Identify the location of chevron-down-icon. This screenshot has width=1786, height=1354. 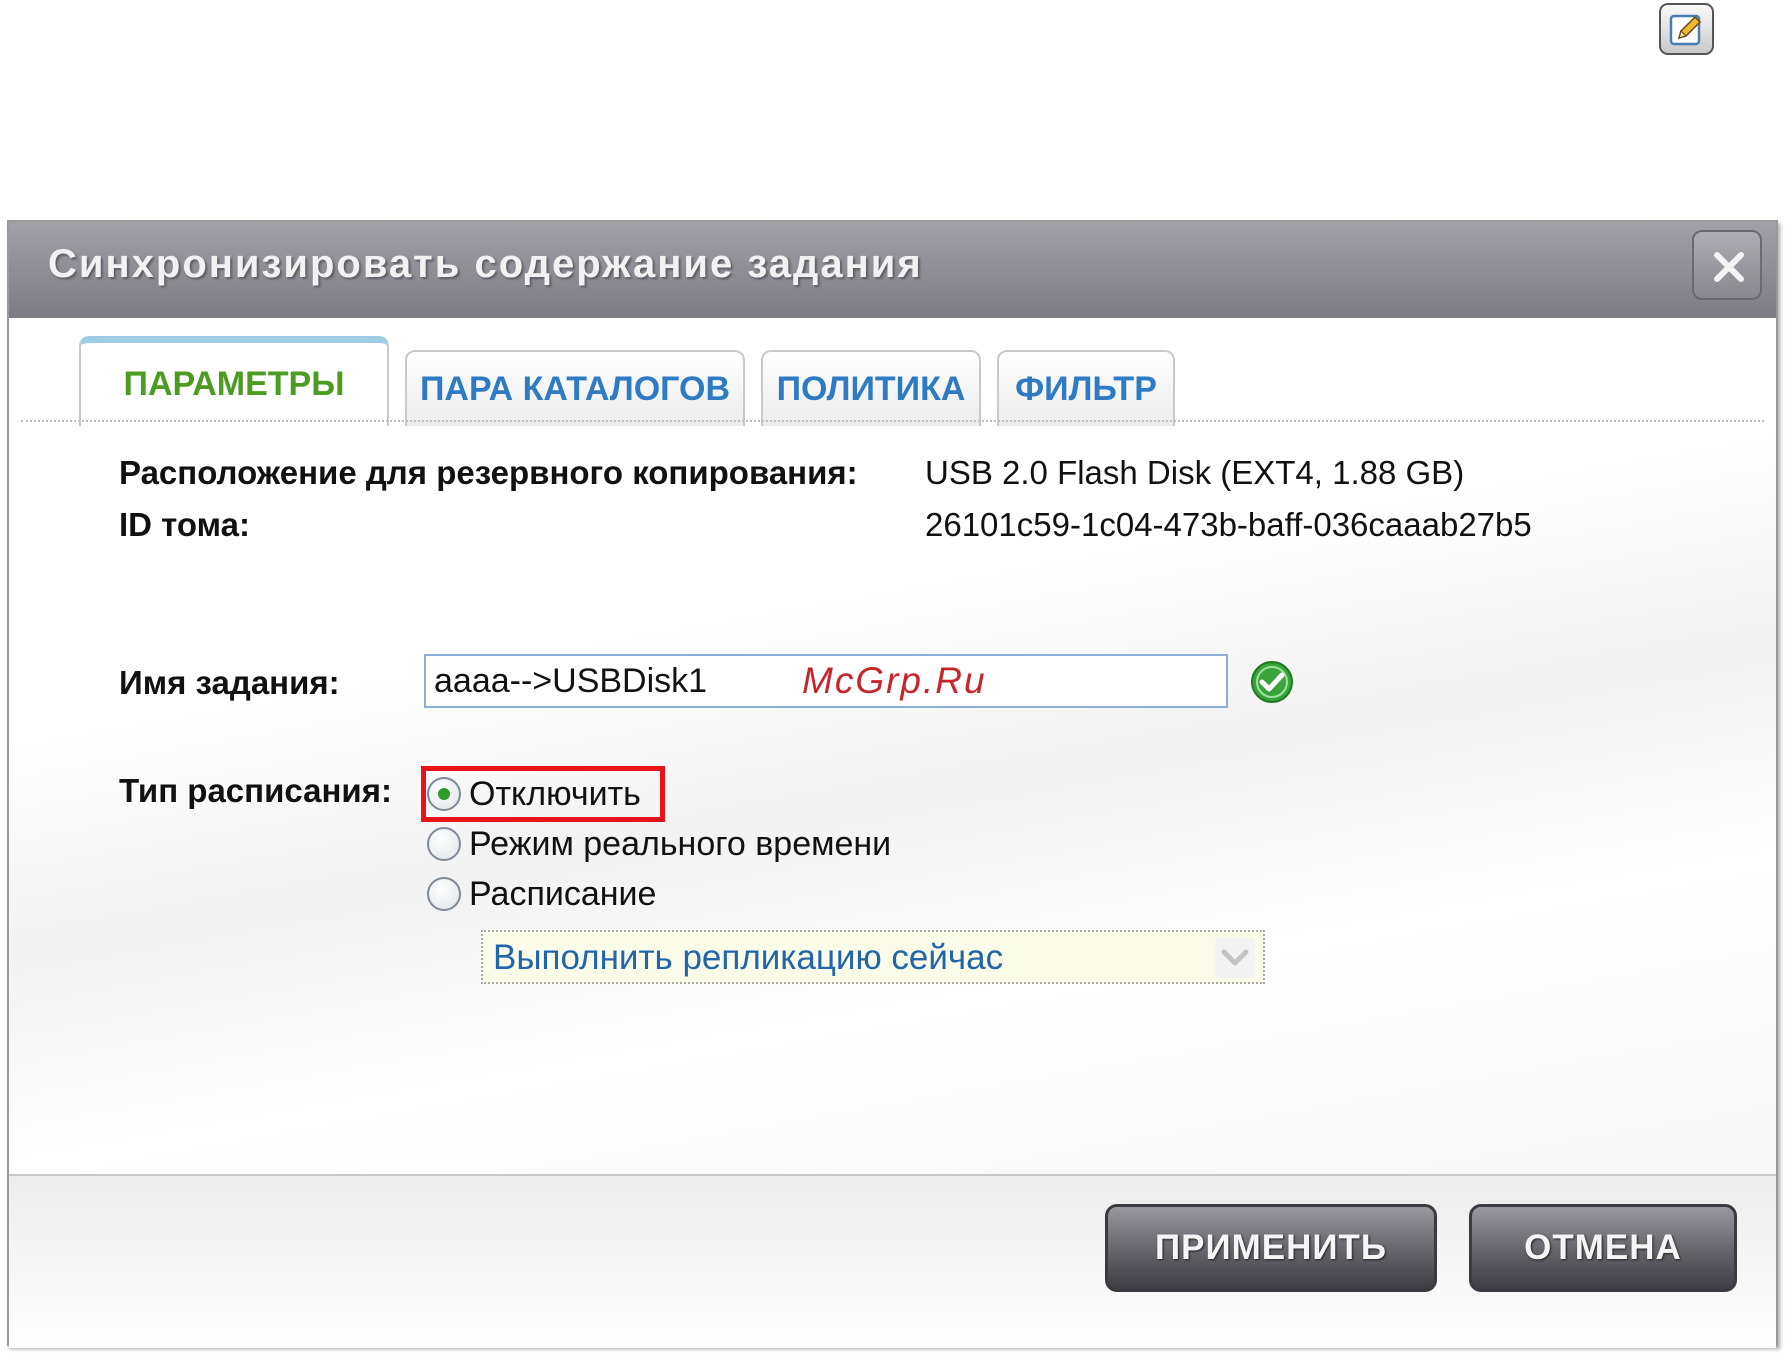
(1235, 957).